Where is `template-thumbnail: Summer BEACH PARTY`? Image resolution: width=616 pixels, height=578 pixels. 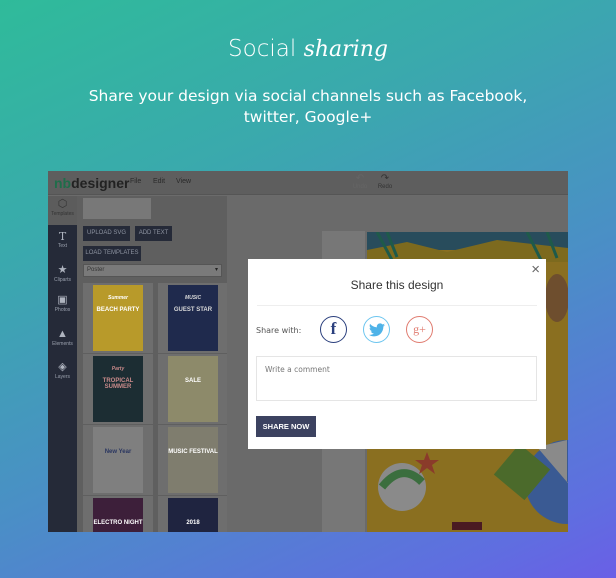
template-thumbnail: Summer BEACH PARTY is located at coordinates (118, 318).